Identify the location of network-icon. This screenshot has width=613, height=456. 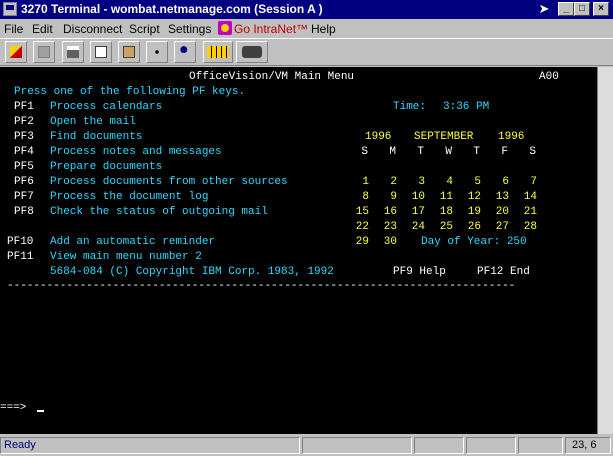
(157, 52).